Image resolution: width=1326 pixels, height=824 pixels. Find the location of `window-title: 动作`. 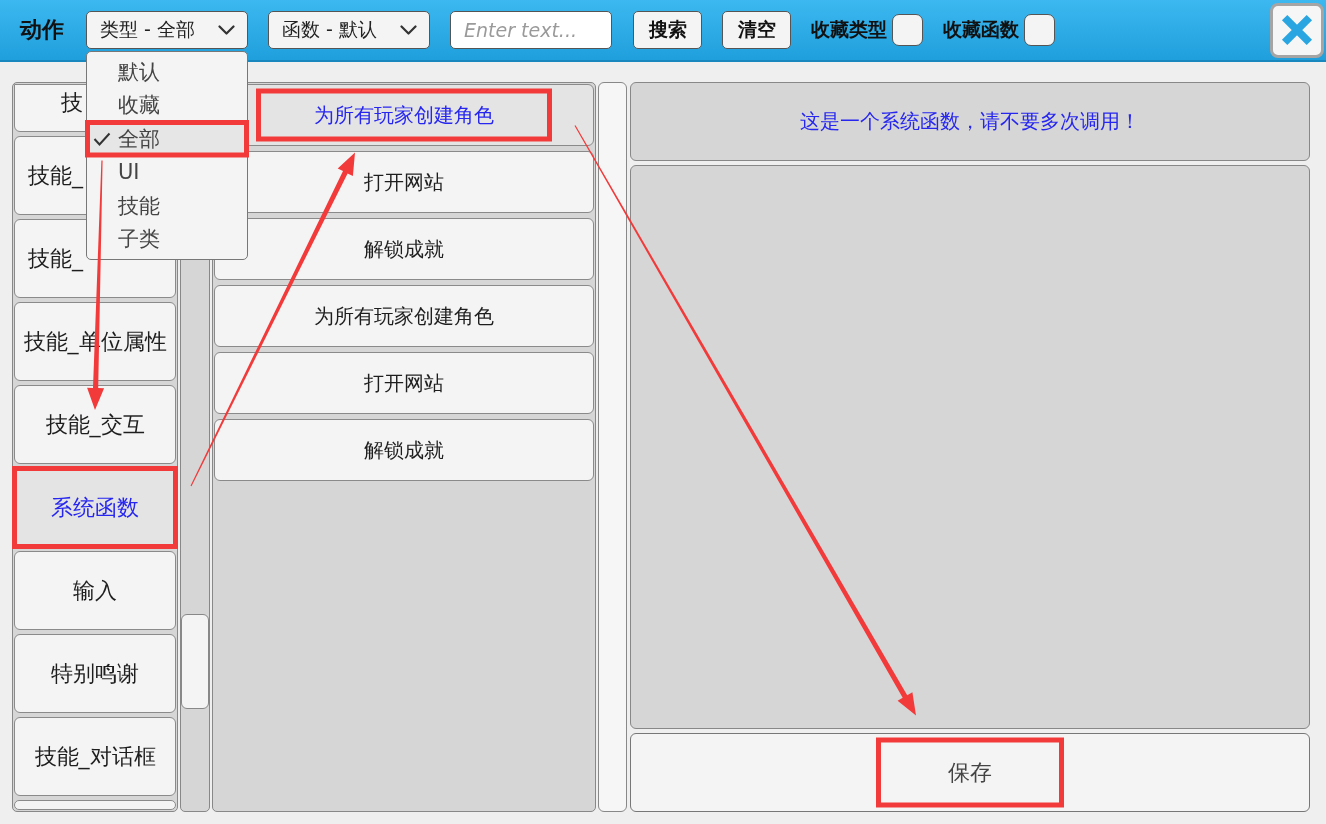

window-title: 动作 is located at coordinates (42, 30).